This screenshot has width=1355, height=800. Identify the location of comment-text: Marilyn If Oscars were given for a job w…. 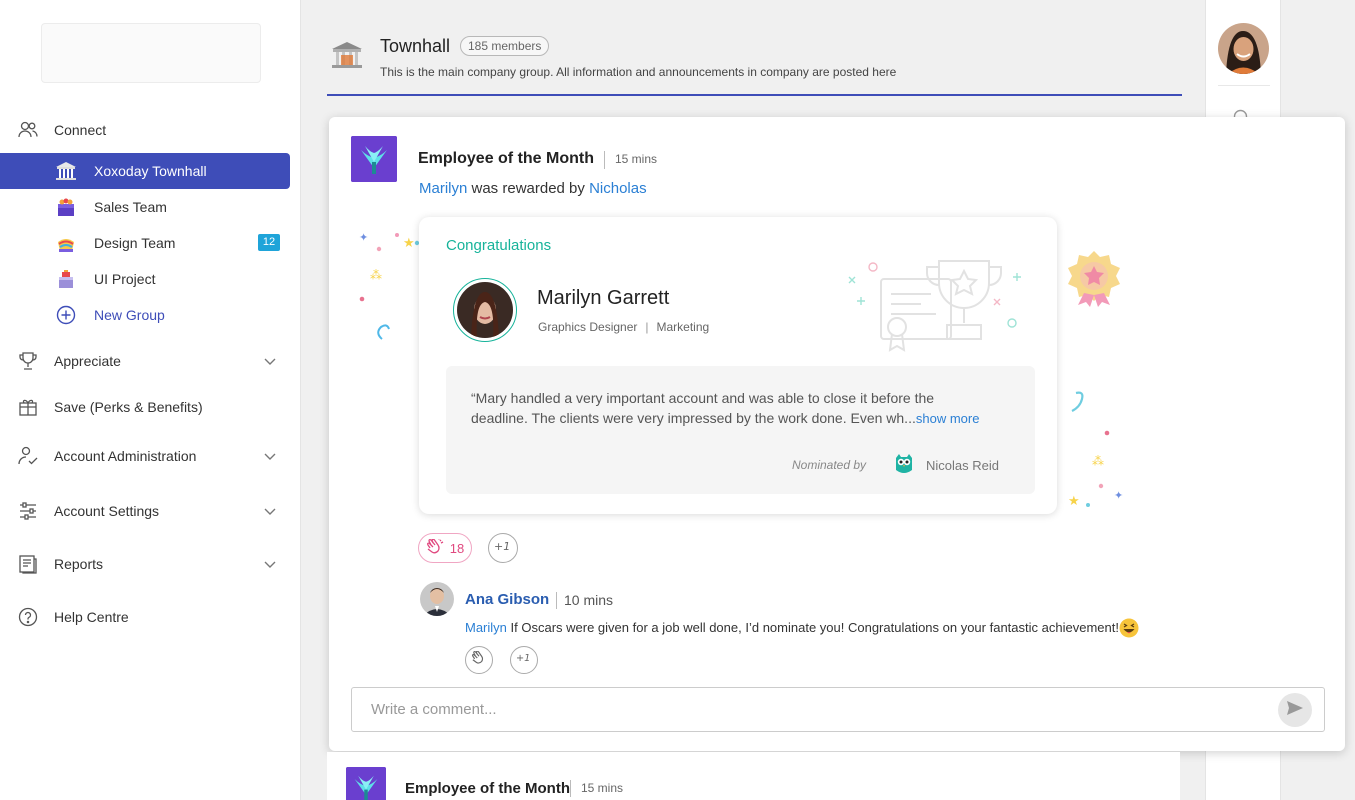
(792, 627).